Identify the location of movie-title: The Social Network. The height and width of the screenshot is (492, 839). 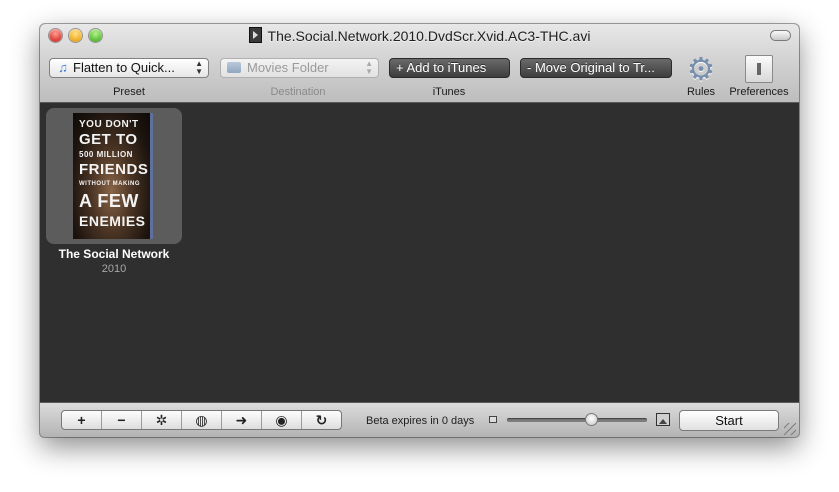
(114, 254).